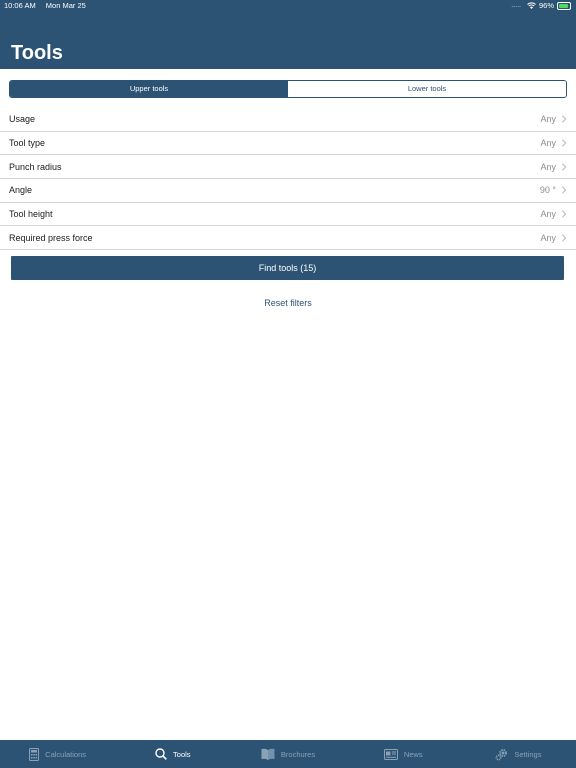  What do you see at coordinates (21, 190) in the screenshot?
I see `filter-label: Angle` at bounding box center [21, 190].